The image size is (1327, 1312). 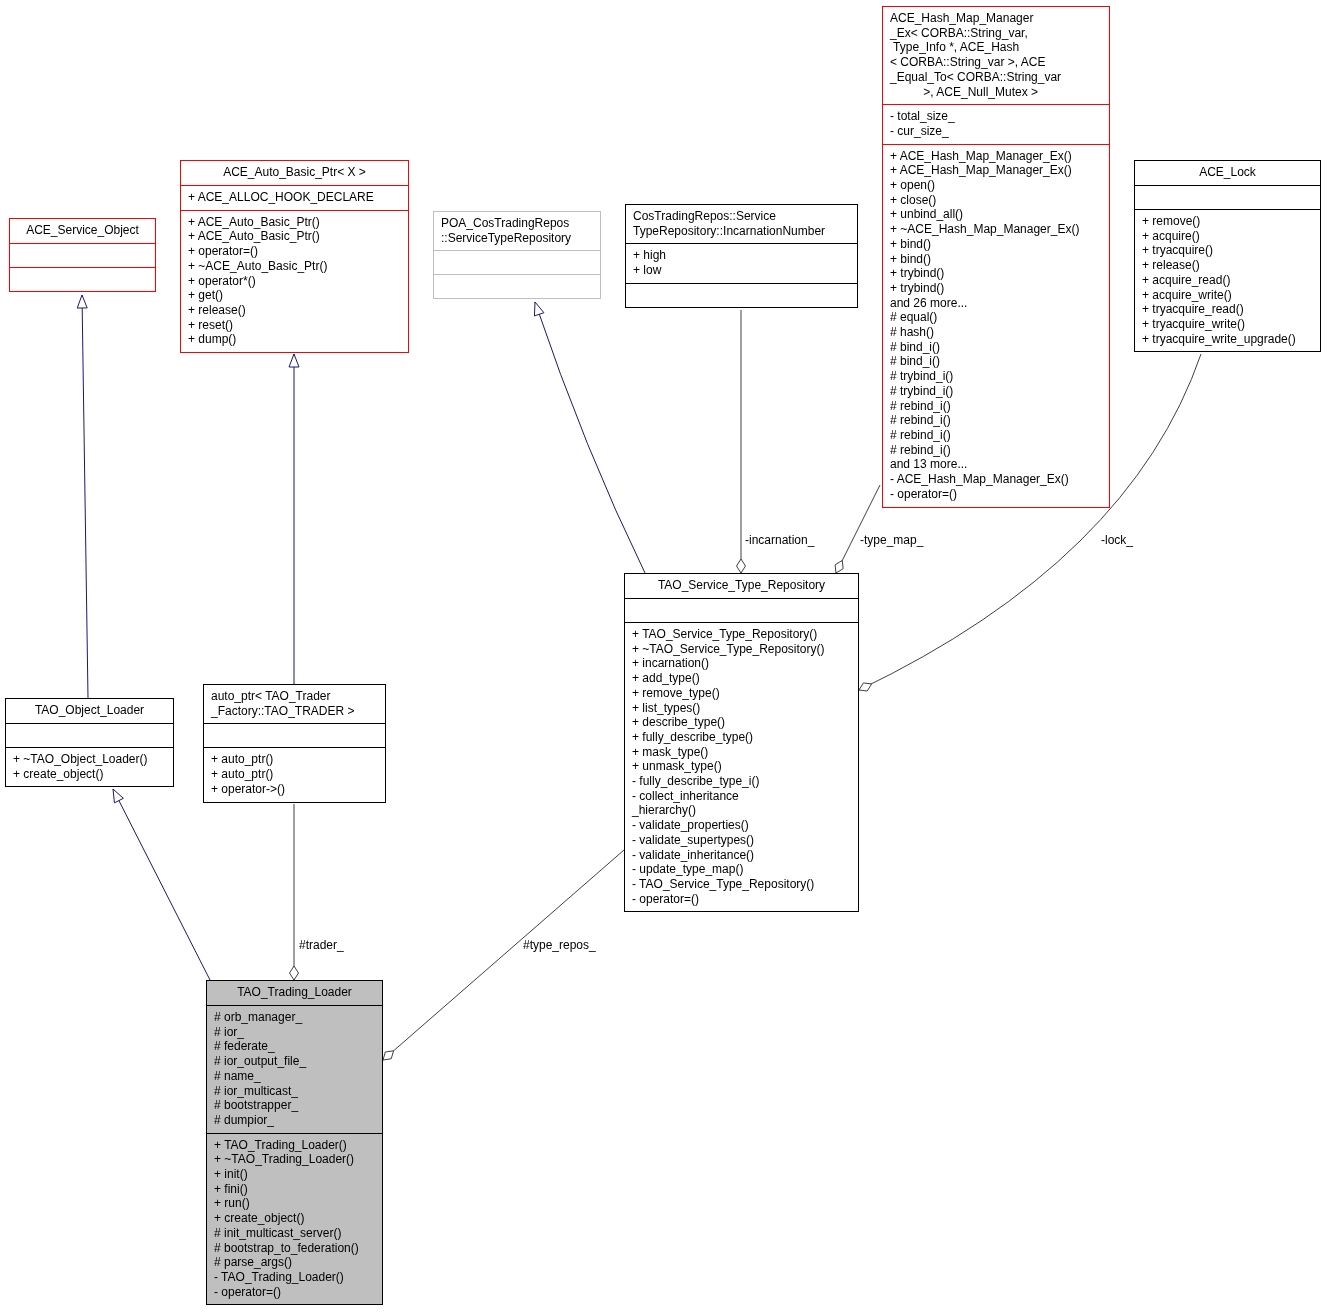 What do you see at coordinates (688, 869) in the screenshot?
I see `method-text: - update_type_map()` at bounding box center [688, 869].